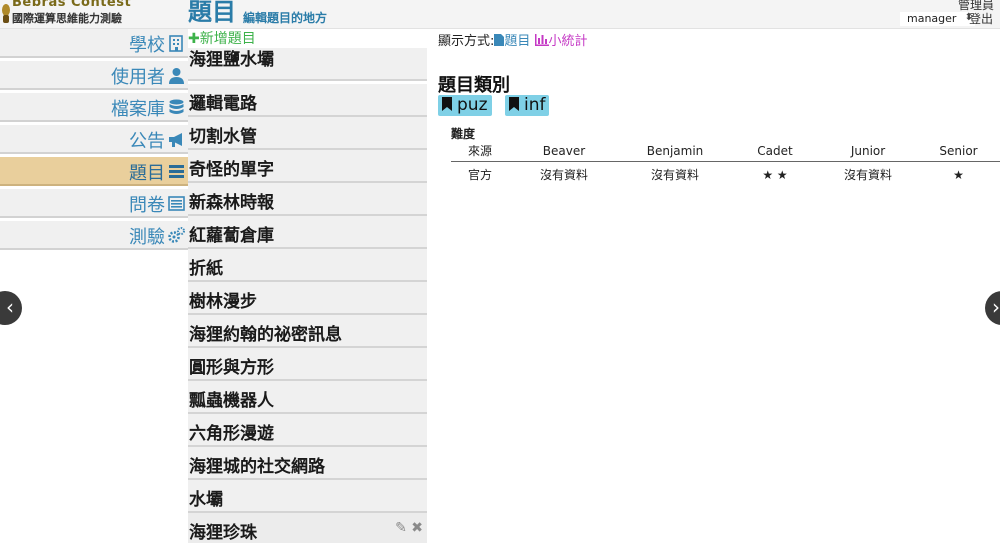 Image resolution: width=1000 pixels, height=543 pixels. Describe the element at coordinates (932, 18) in the screenshot. I see `user-select-value: manager` at that location.